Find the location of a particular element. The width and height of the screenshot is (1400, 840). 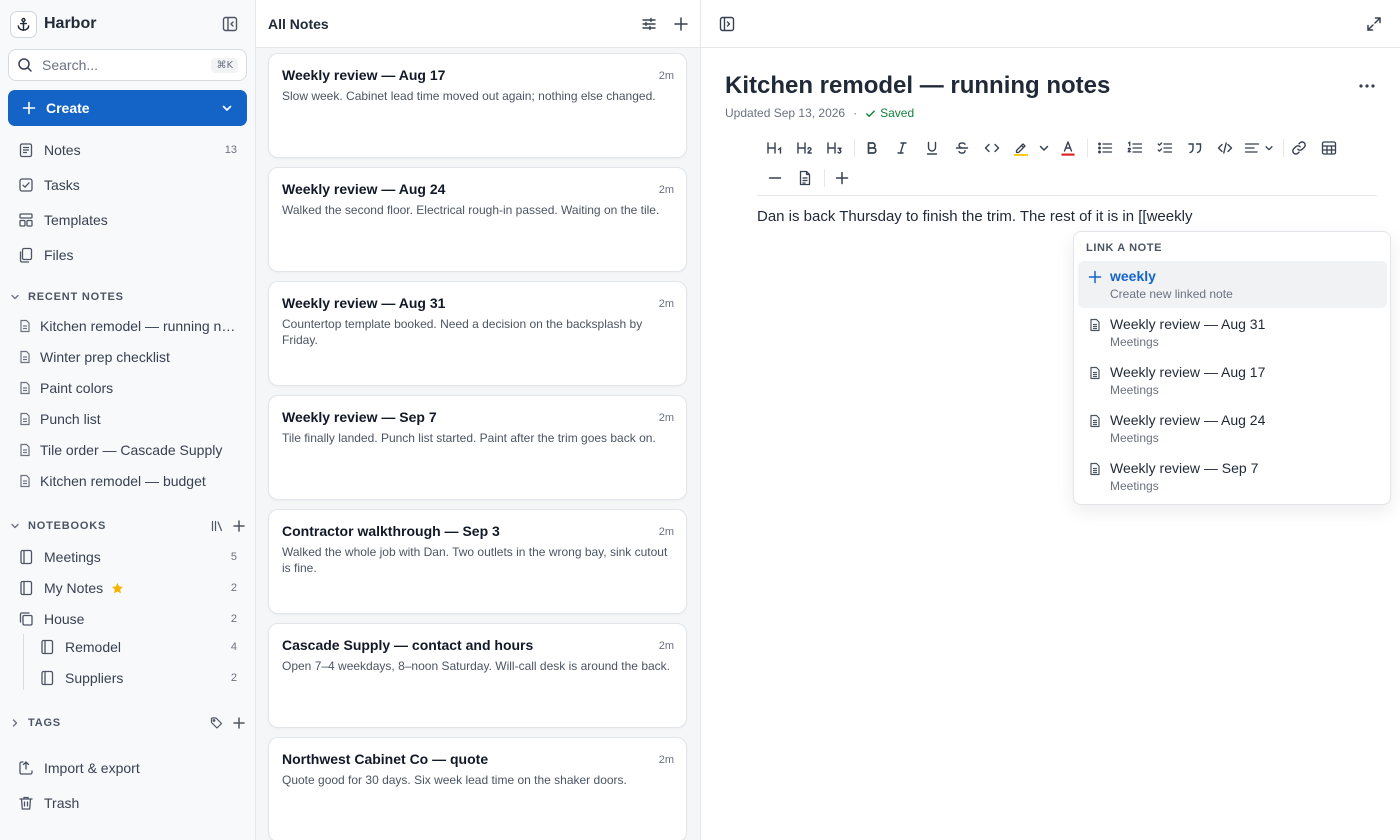

recent-note-label: Paint colors is located at coordinates (77, 388).